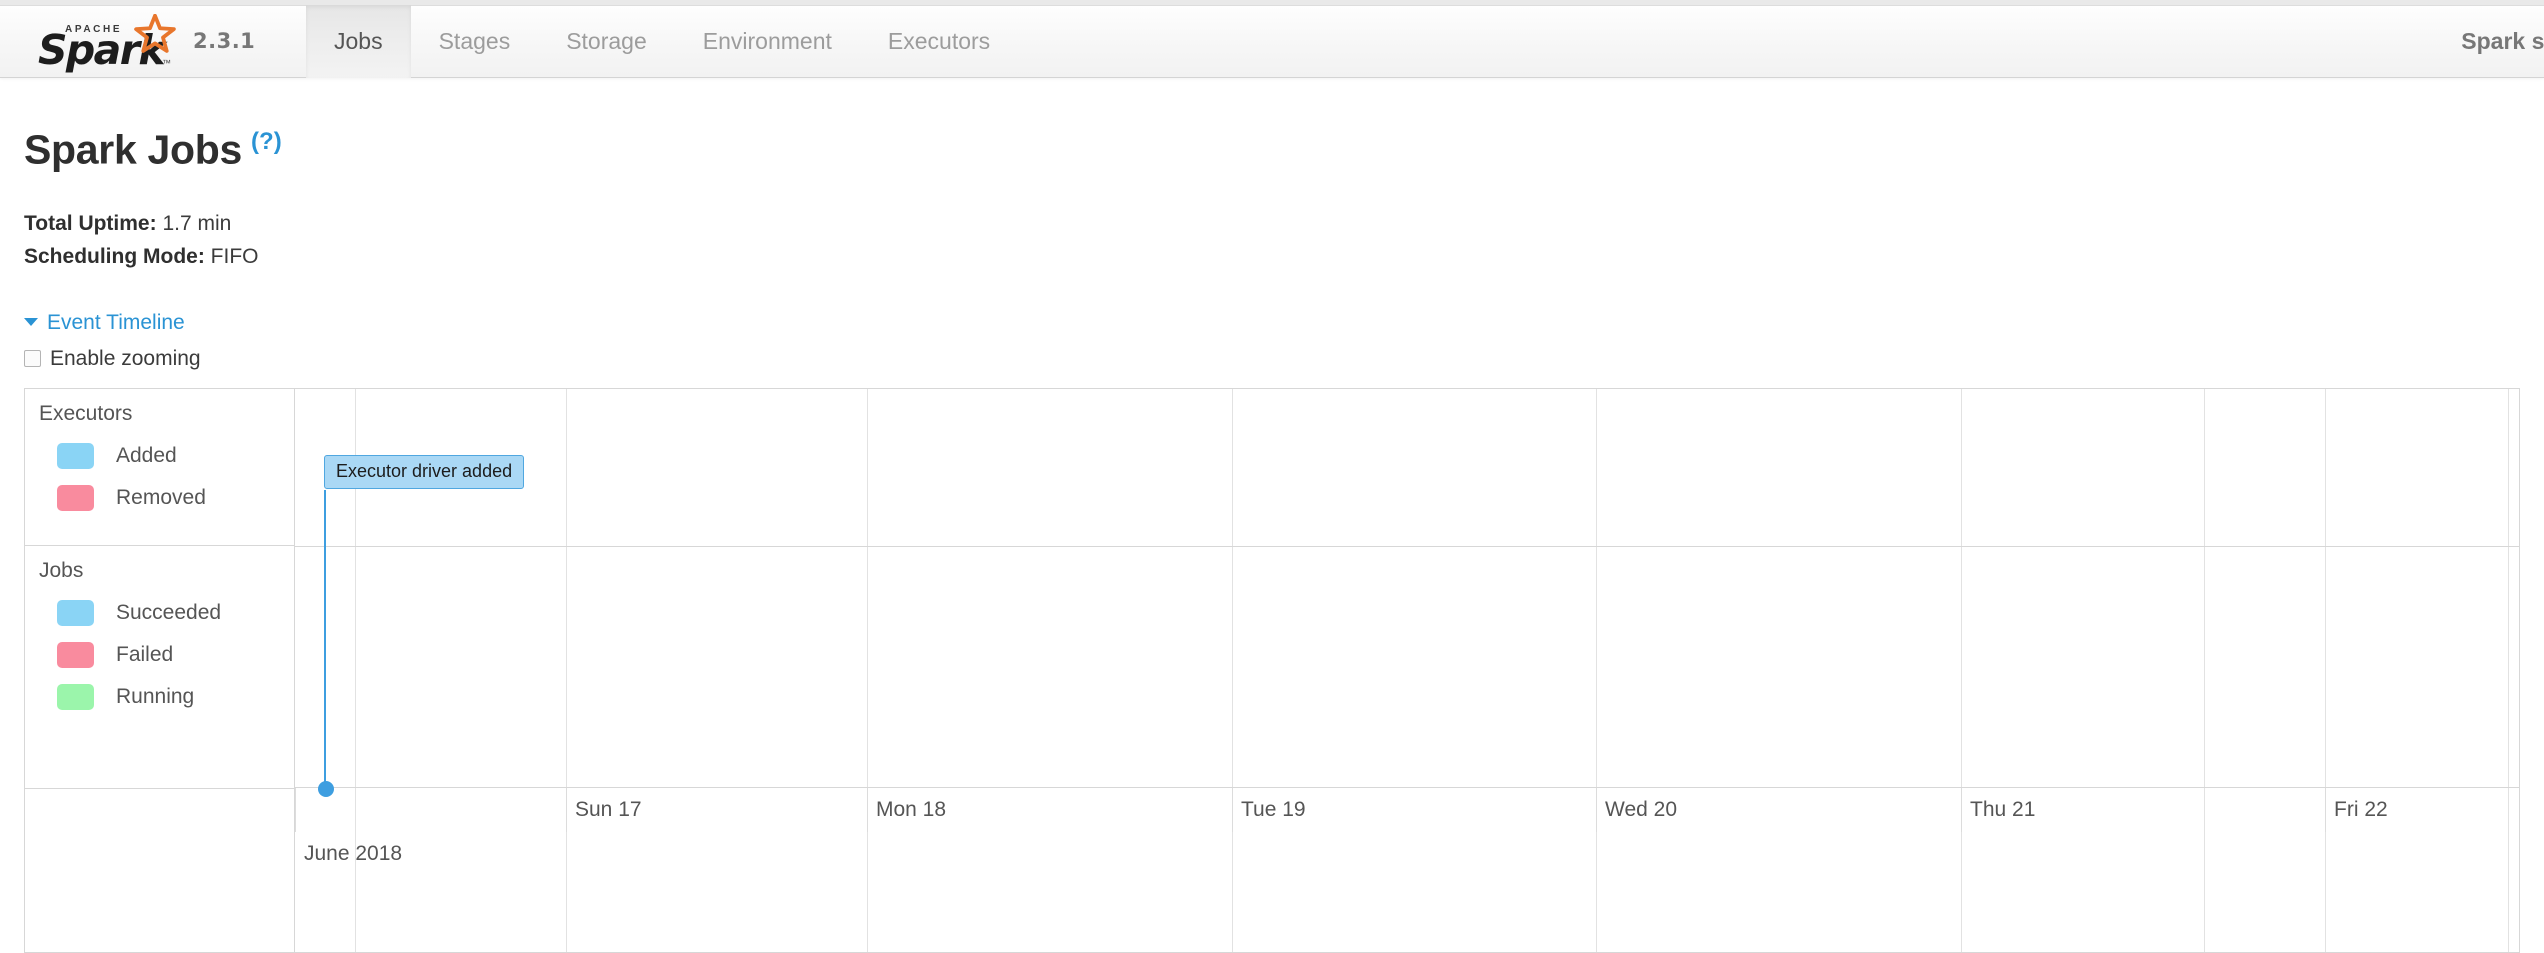  Describe the element at coordinates (1273, 809) in the screenshot. I see `axis-label-tue-19: Tue 19` at that location.